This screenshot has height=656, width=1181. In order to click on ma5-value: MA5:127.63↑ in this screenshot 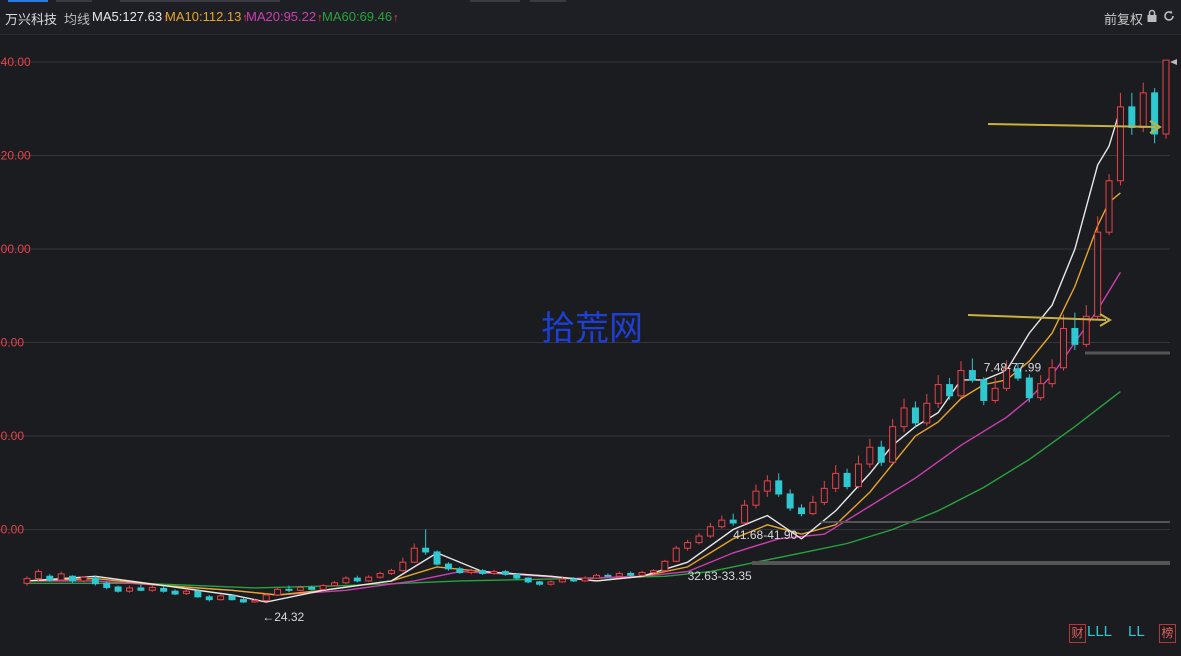, I will do `click(130, 16)`.